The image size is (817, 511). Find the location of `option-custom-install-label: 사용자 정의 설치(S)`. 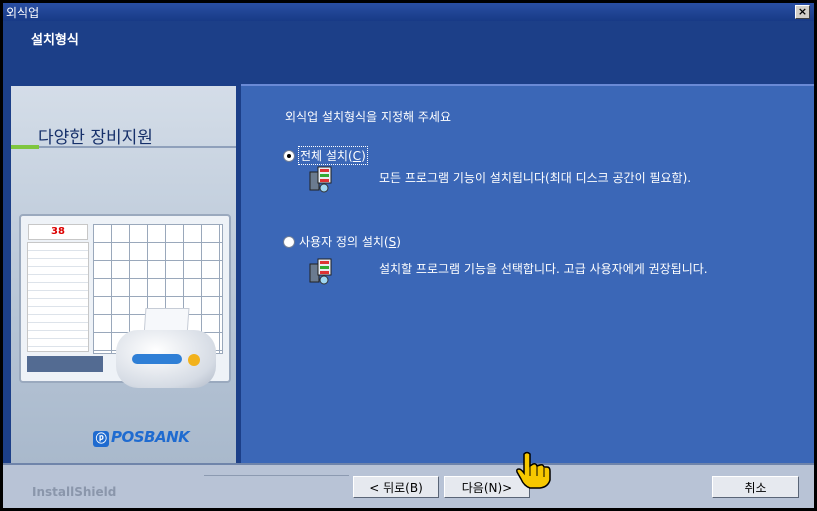

option-custom-install-label: 사용자 정의 설치(S) is located at coordinates (350, 241).